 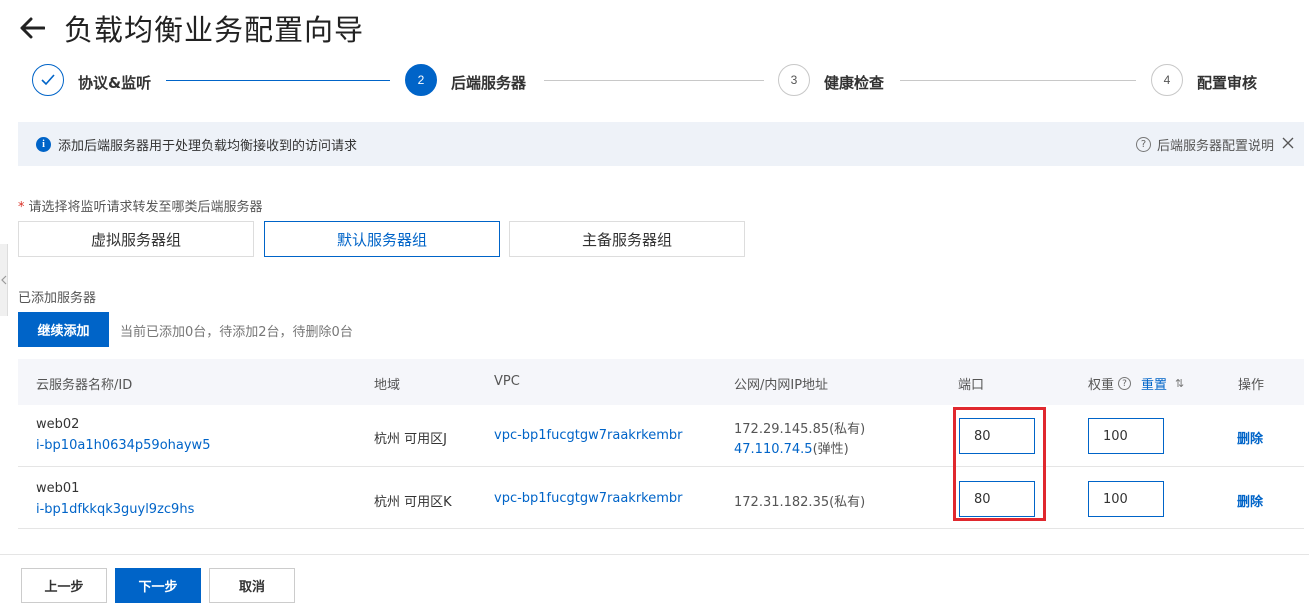 I want to click on ip-public: 47.110.74.5(弹性), so click(x=791, y=447).